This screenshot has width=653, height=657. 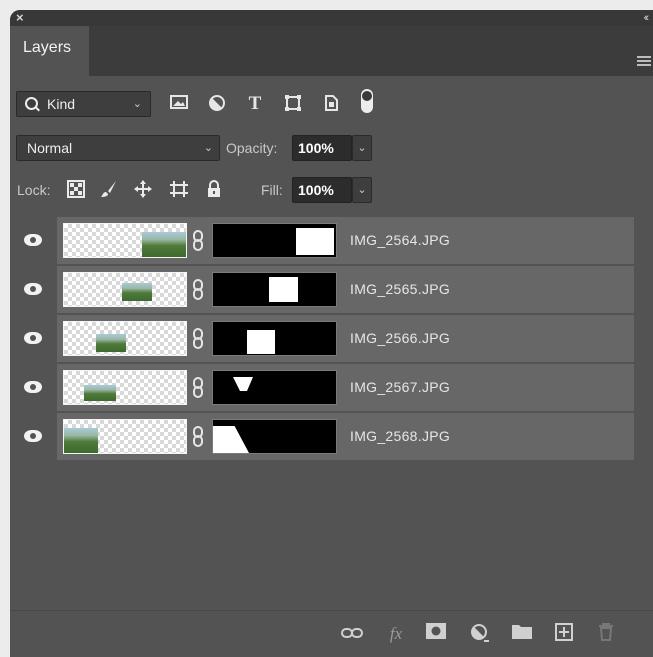 What do you see at coordinates (331, 51) in the screenshot?
I see `tab-strip` at bounding box center [331, 51].